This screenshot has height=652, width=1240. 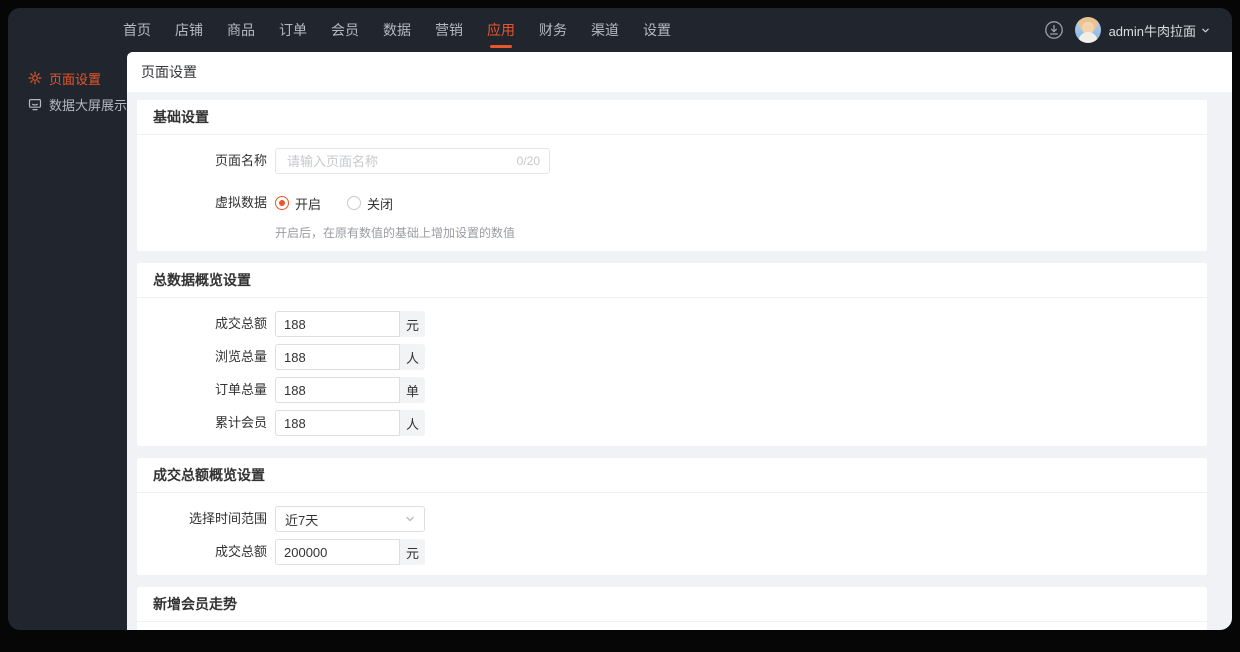 What do you see at coordinates (350, 519) in the screenshot?
I see `time-range-select: 近7天` at bounding box center [350, 519].